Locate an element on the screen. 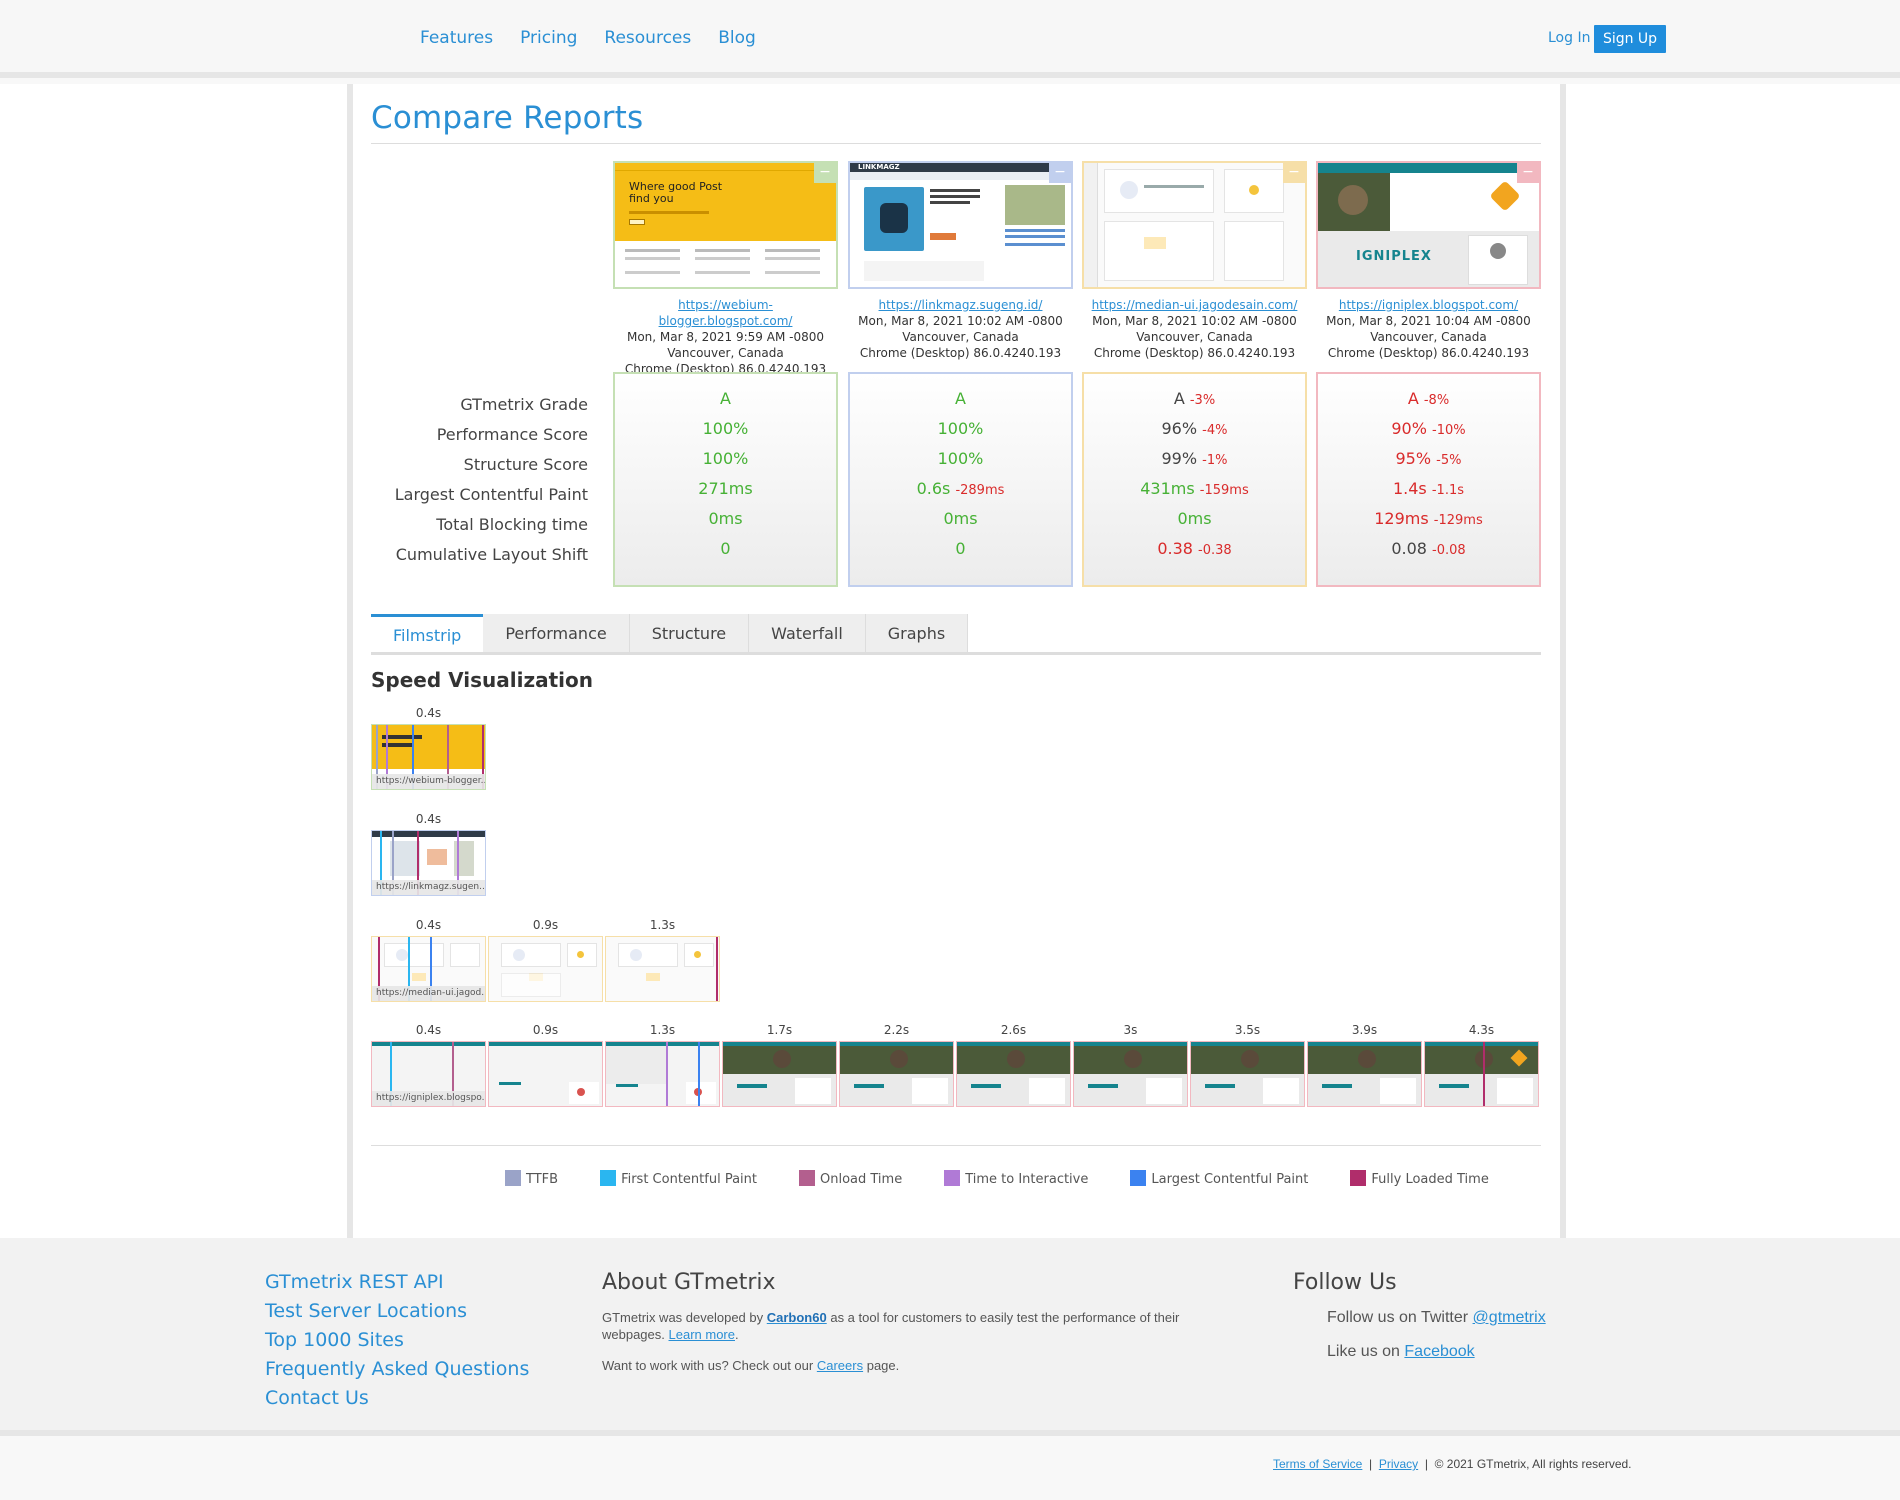  footer-link-top-sites: Top 1000 Sites is located at coordinates (397, 1340).